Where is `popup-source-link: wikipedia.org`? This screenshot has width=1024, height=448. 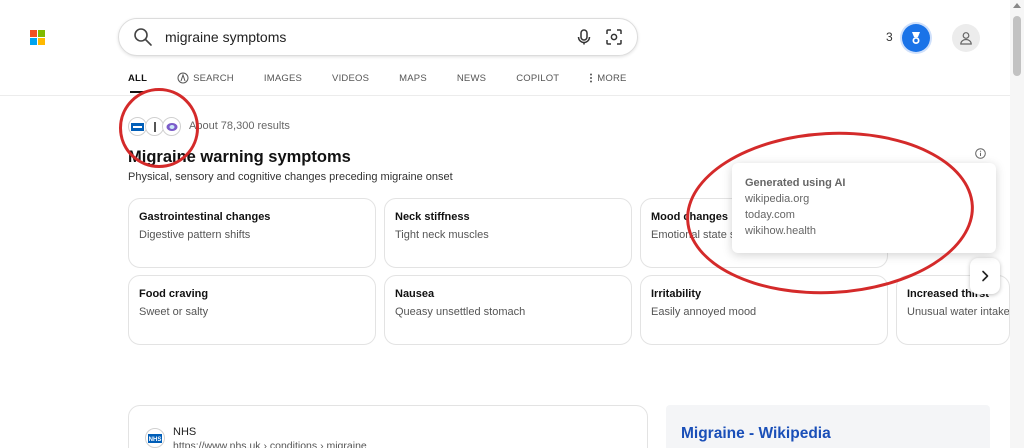 popup-source-link: wikipedia.org is located at coordinates (864, 199).